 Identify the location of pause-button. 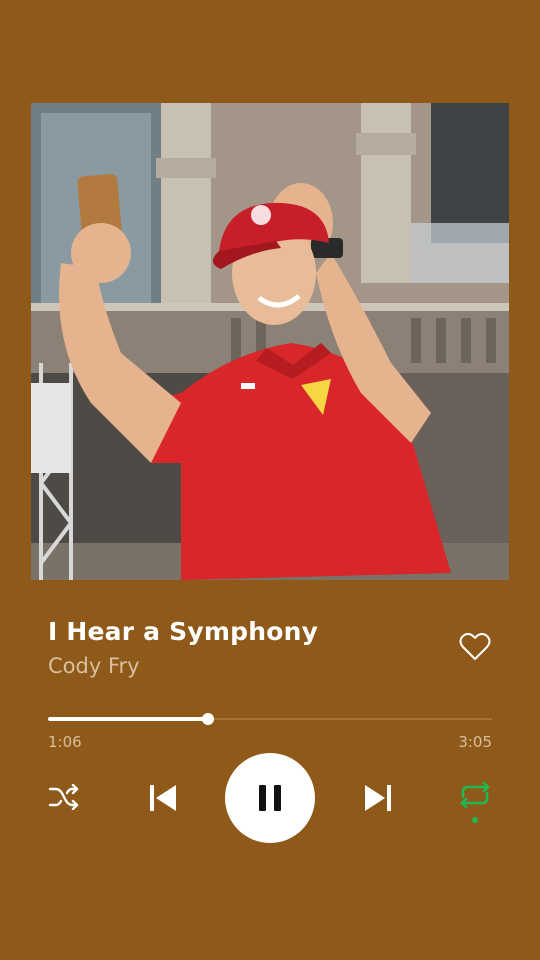
(270, 798).